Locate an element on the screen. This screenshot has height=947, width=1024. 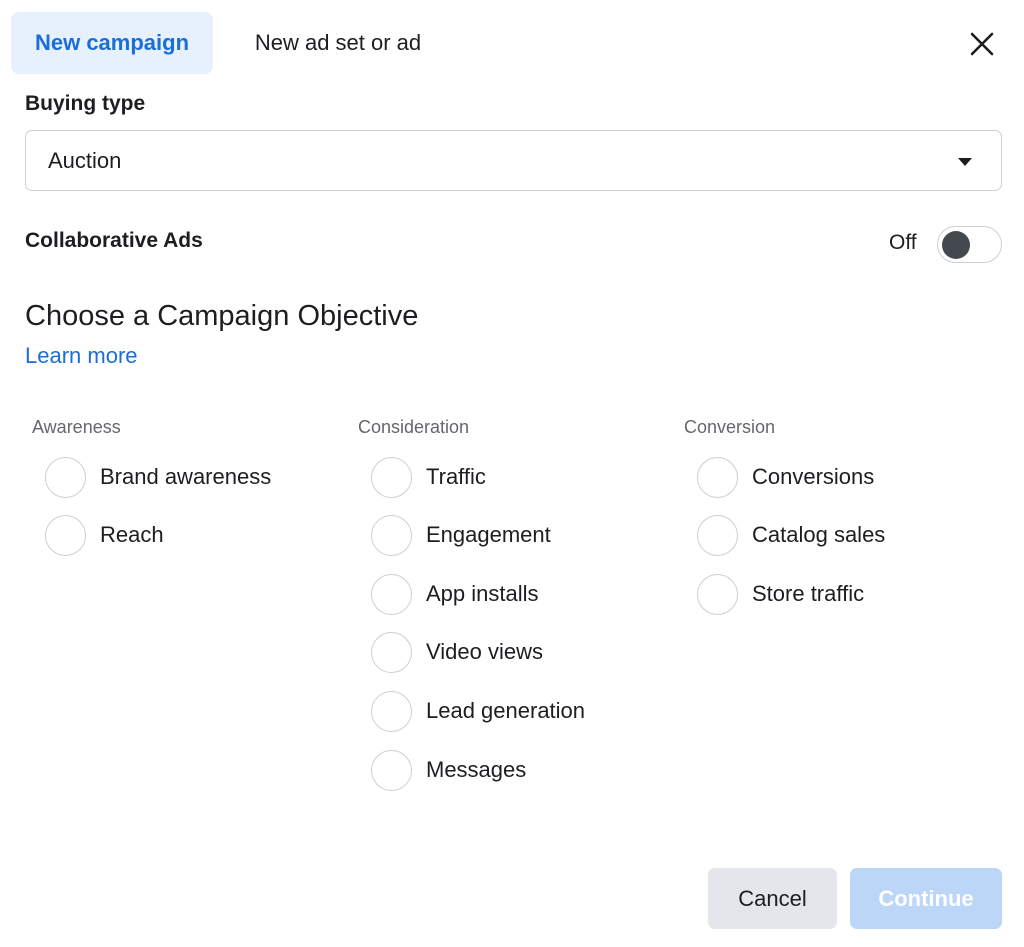
objective-option: App installs is located at coordinates (516, 594).